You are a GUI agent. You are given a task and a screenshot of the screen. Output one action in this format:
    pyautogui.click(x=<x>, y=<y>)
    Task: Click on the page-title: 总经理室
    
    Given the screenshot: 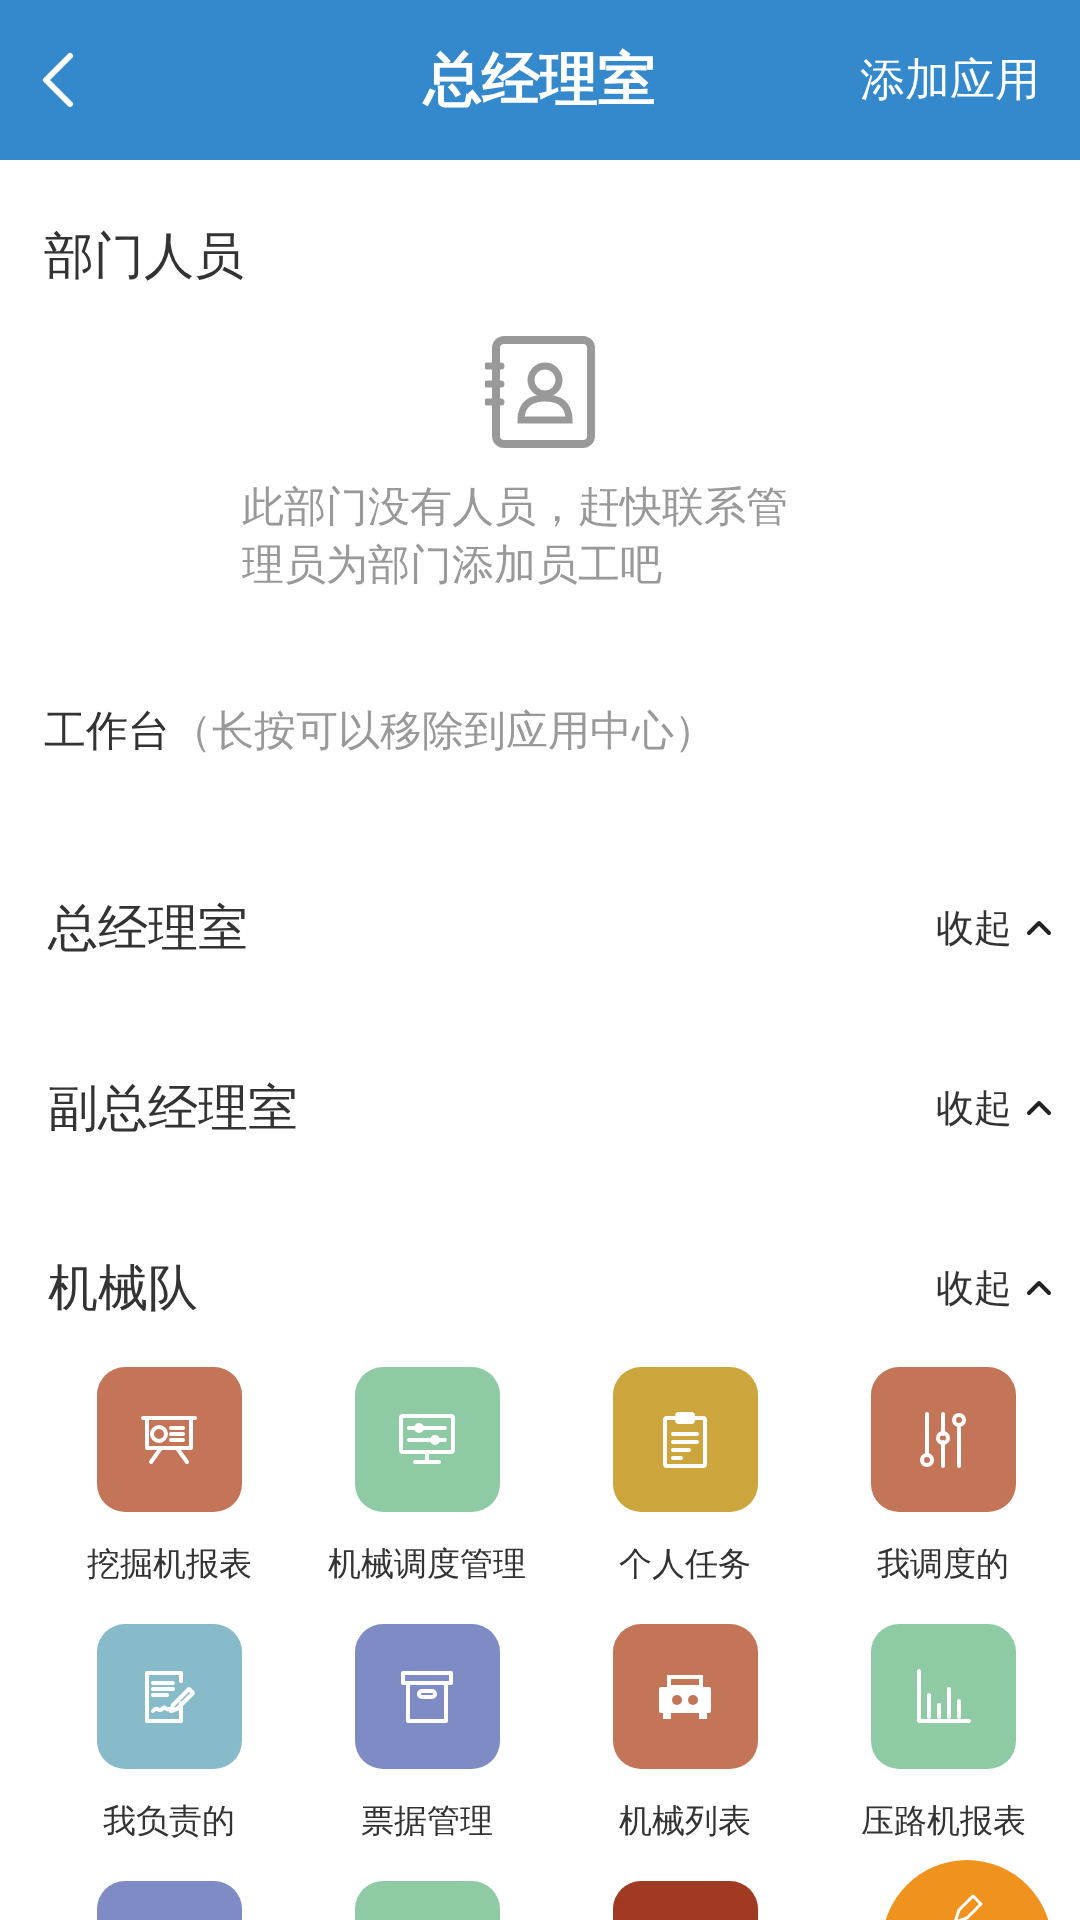 What is the action you would take?
    pyautogui.click(x=540, y=79)
    